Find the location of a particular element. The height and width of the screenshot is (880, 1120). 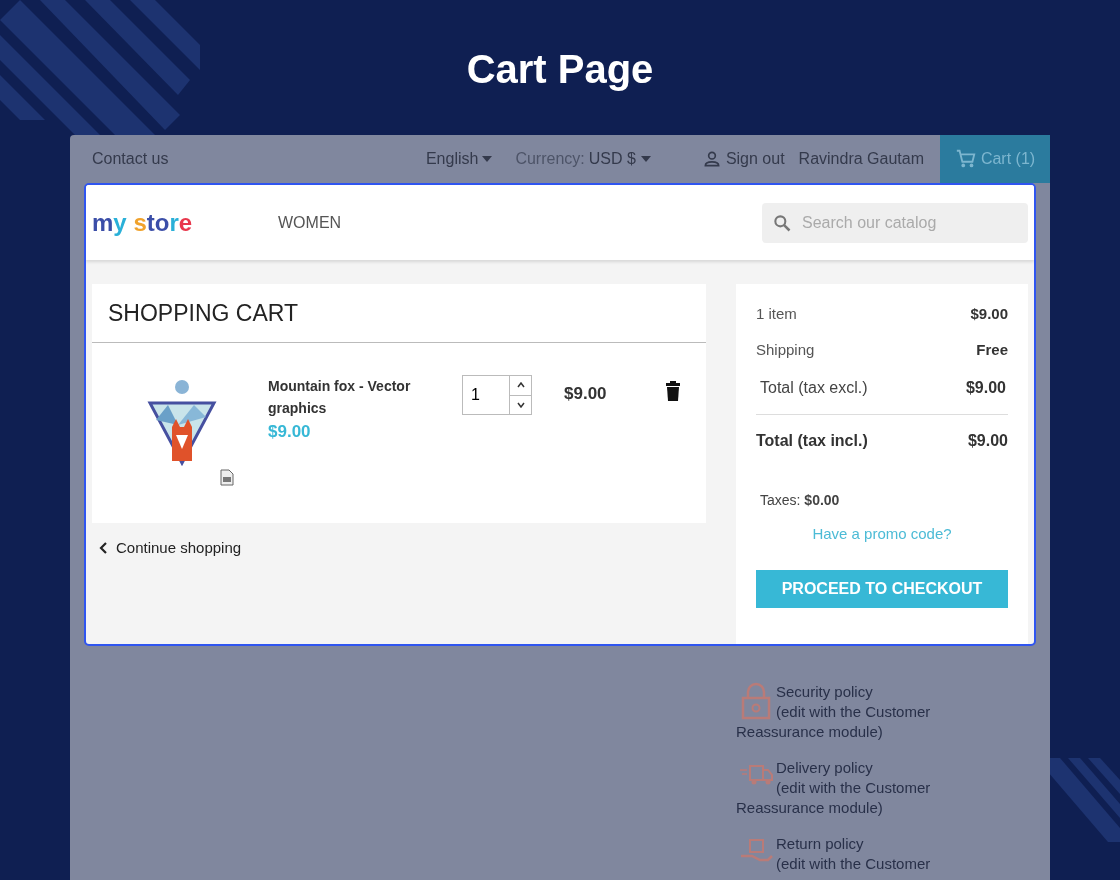

search-field: Search our catalog is located at coordinates (895, 222).